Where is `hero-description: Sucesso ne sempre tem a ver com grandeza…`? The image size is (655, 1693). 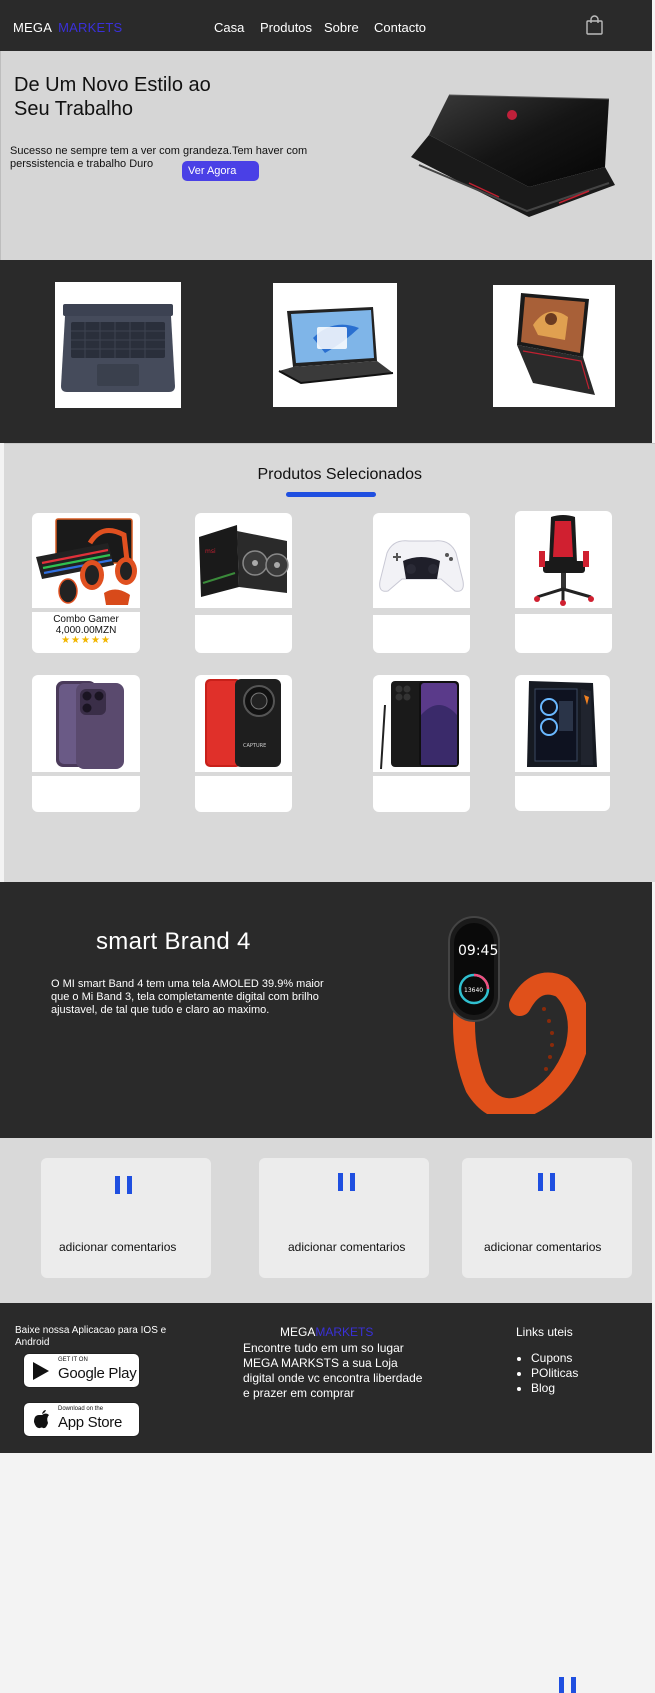 hero-description: Sucesso ne sempre tem a ver com grandeza… is located at coordinates (159, 157).